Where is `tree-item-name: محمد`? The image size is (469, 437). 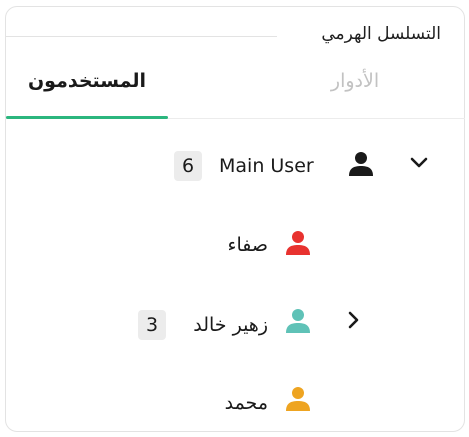 tree-item-name: محمد is located at coordinates (246, 403).